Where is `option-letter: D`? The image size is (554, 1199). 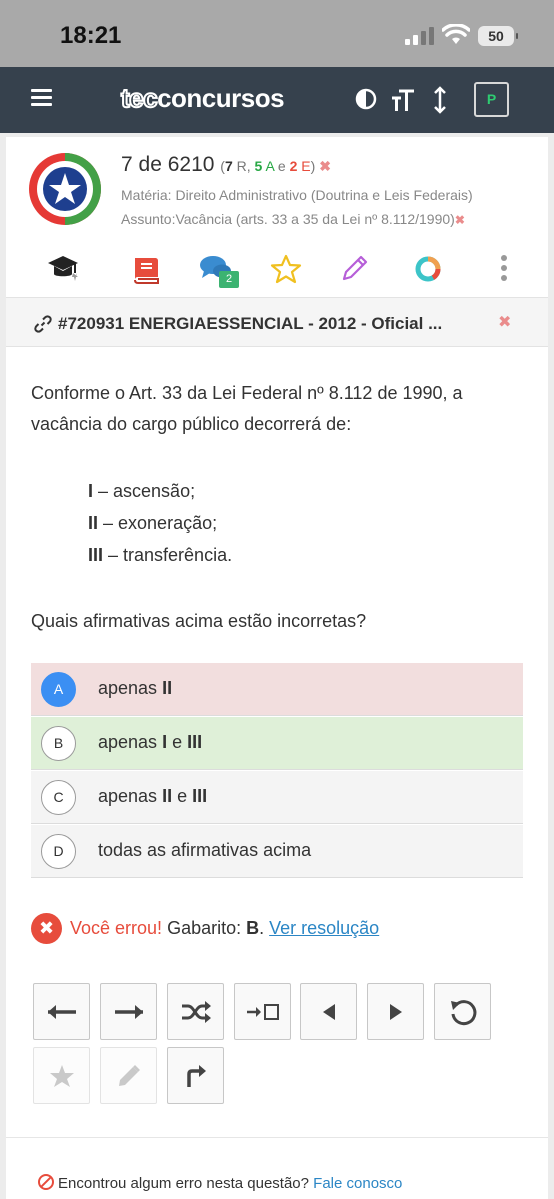 option-letter: D is located at coordinates (58, 851).